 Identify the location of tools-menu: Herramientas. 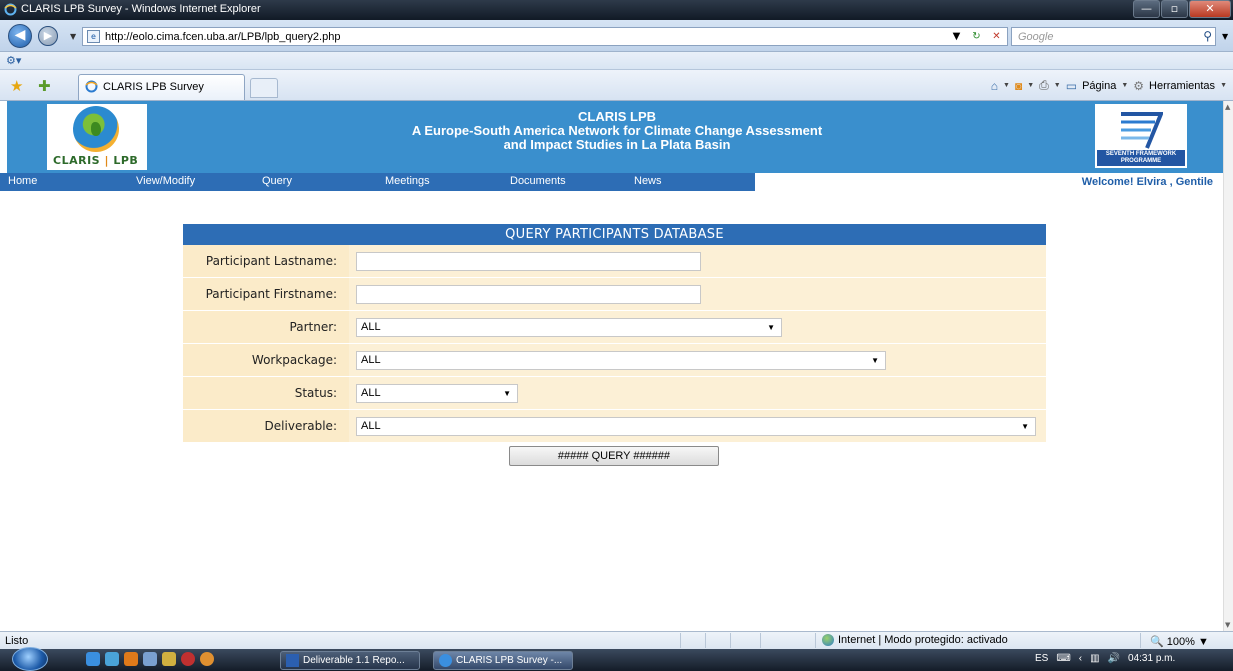
(1182, 86).